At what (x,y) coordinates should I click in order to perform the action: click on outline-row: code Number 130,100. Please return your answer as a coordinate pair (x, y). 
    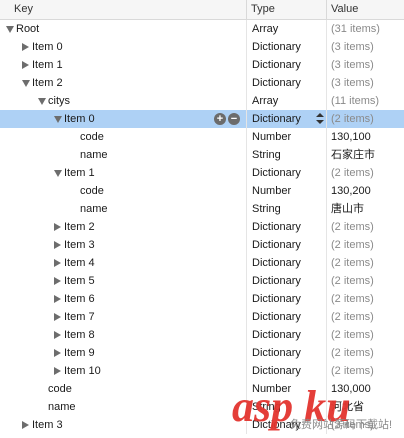
    Looking at the image, I should click on (202, 137).